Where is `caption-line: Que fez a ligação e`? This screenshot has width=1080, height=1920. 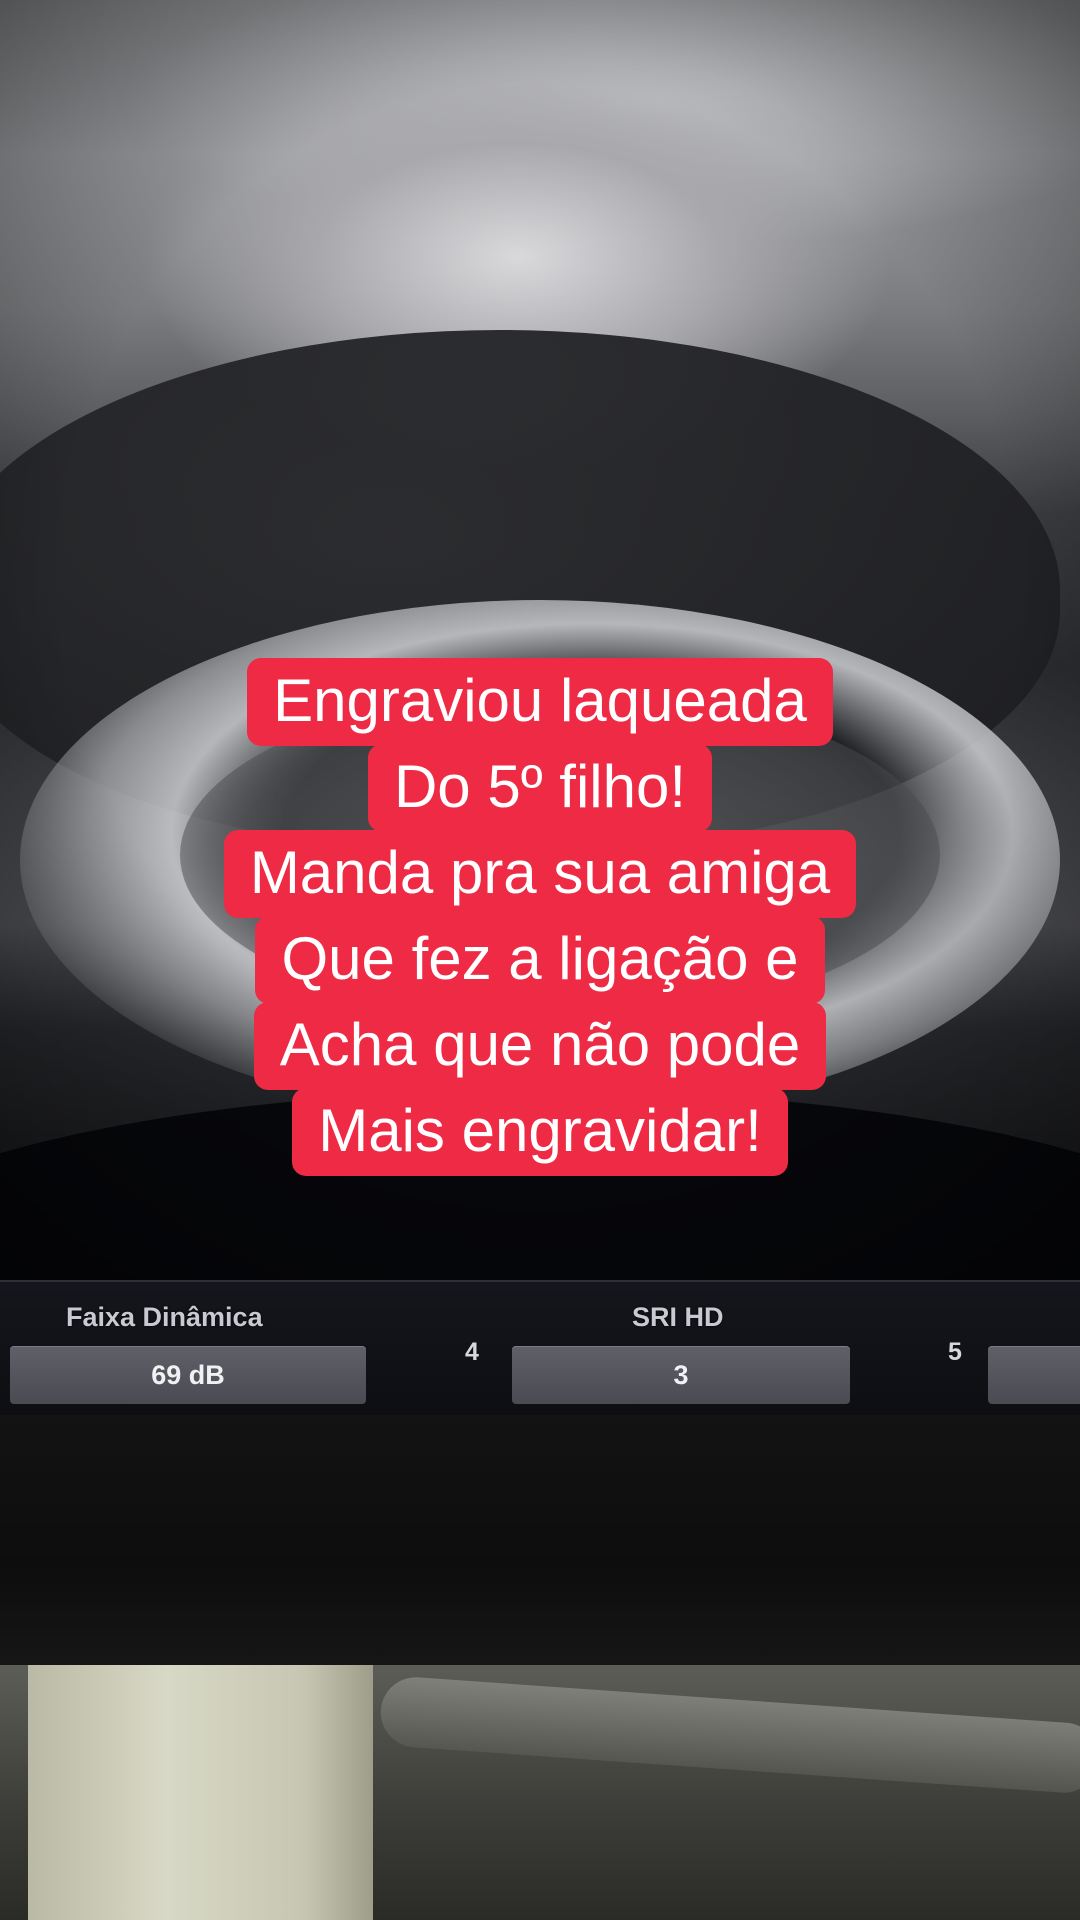 caption-line: Que fez a ligação e is located at coordinates (540, 960).